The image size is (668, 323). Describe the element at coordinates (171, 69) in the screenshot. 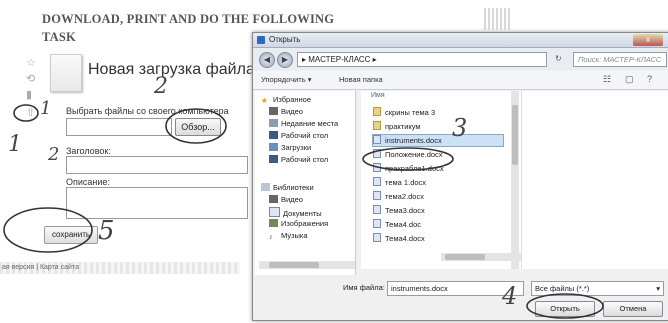

I see `upload-title: Новая загрузка файла` at that location.